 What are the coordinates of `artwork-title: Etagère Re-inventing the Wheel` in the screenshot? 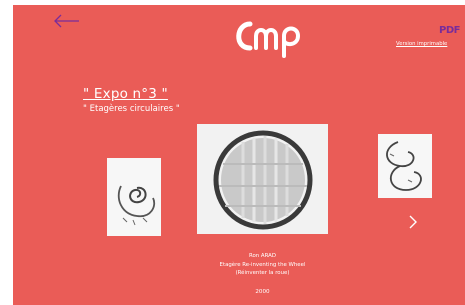 It's located at (262, 264).